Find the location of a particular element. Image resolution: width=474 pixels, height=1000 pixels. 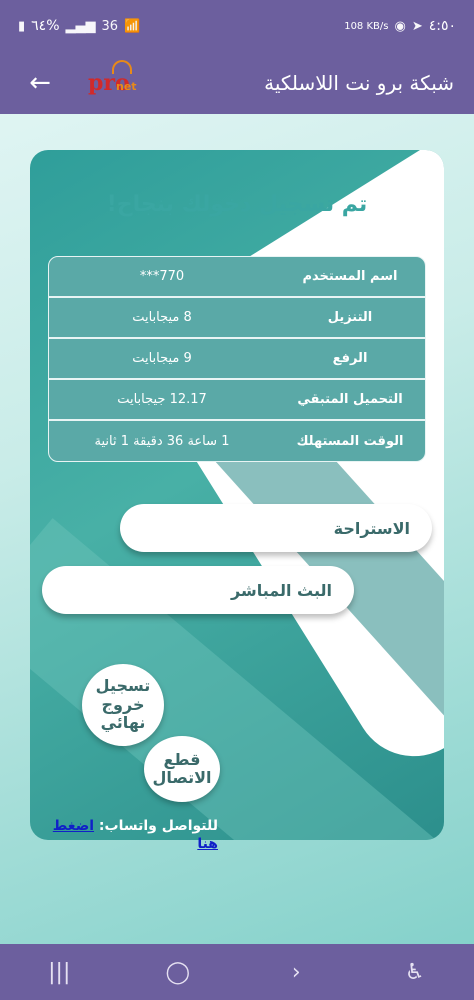

row-value: 9 ميجابايت is located at coordinates (162, 358).